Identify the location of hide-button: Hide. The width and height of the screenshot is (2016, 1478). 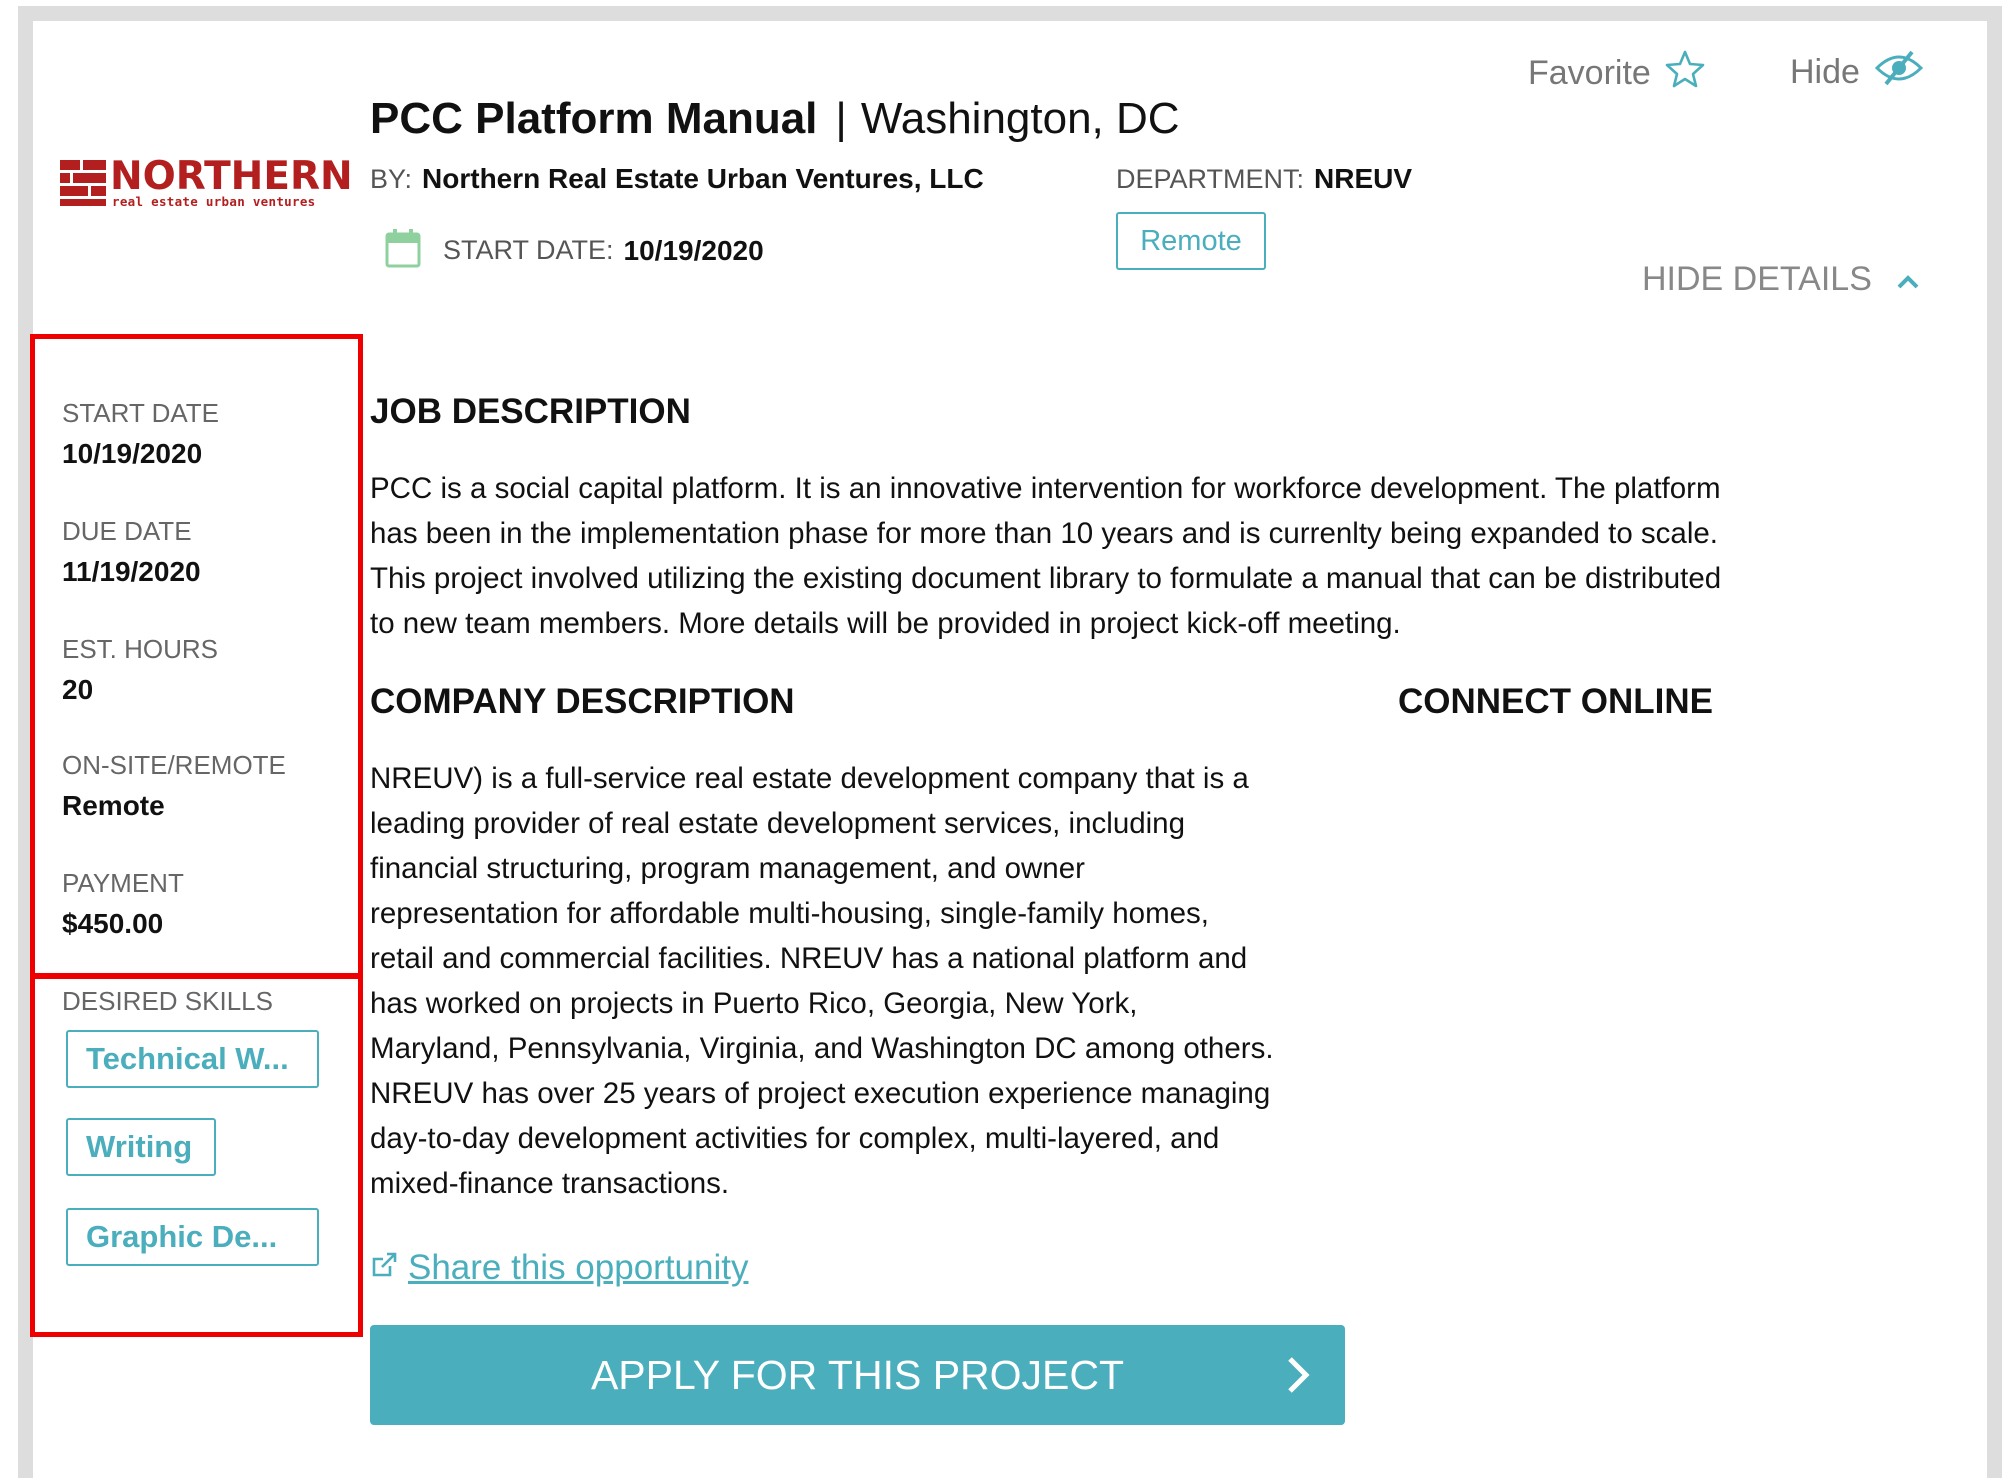
(1857, 72).